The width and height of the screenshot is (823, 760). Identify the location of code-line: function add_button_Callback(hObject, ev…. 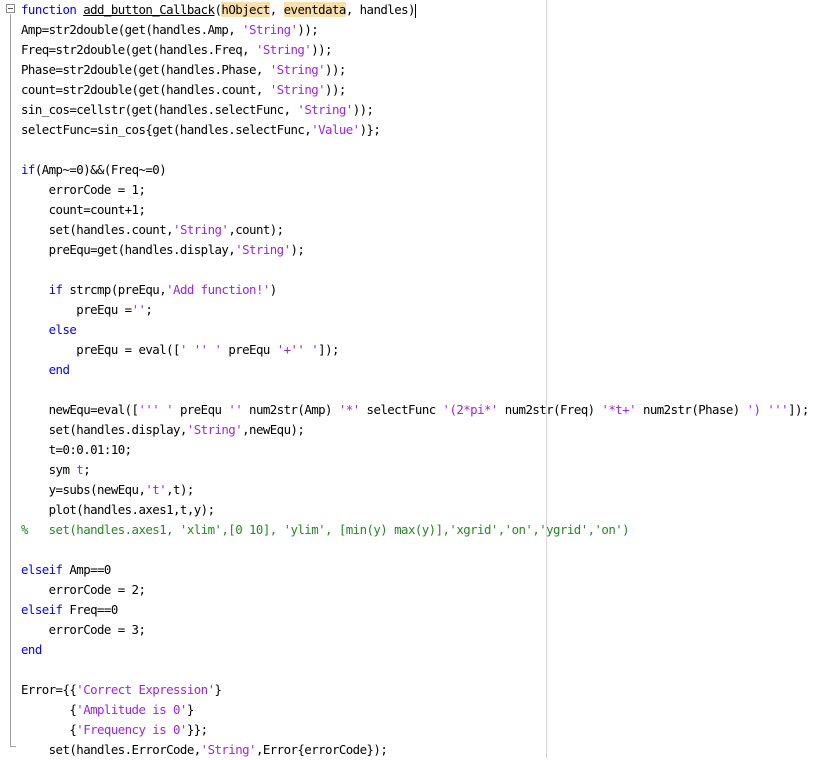
(422, 10).